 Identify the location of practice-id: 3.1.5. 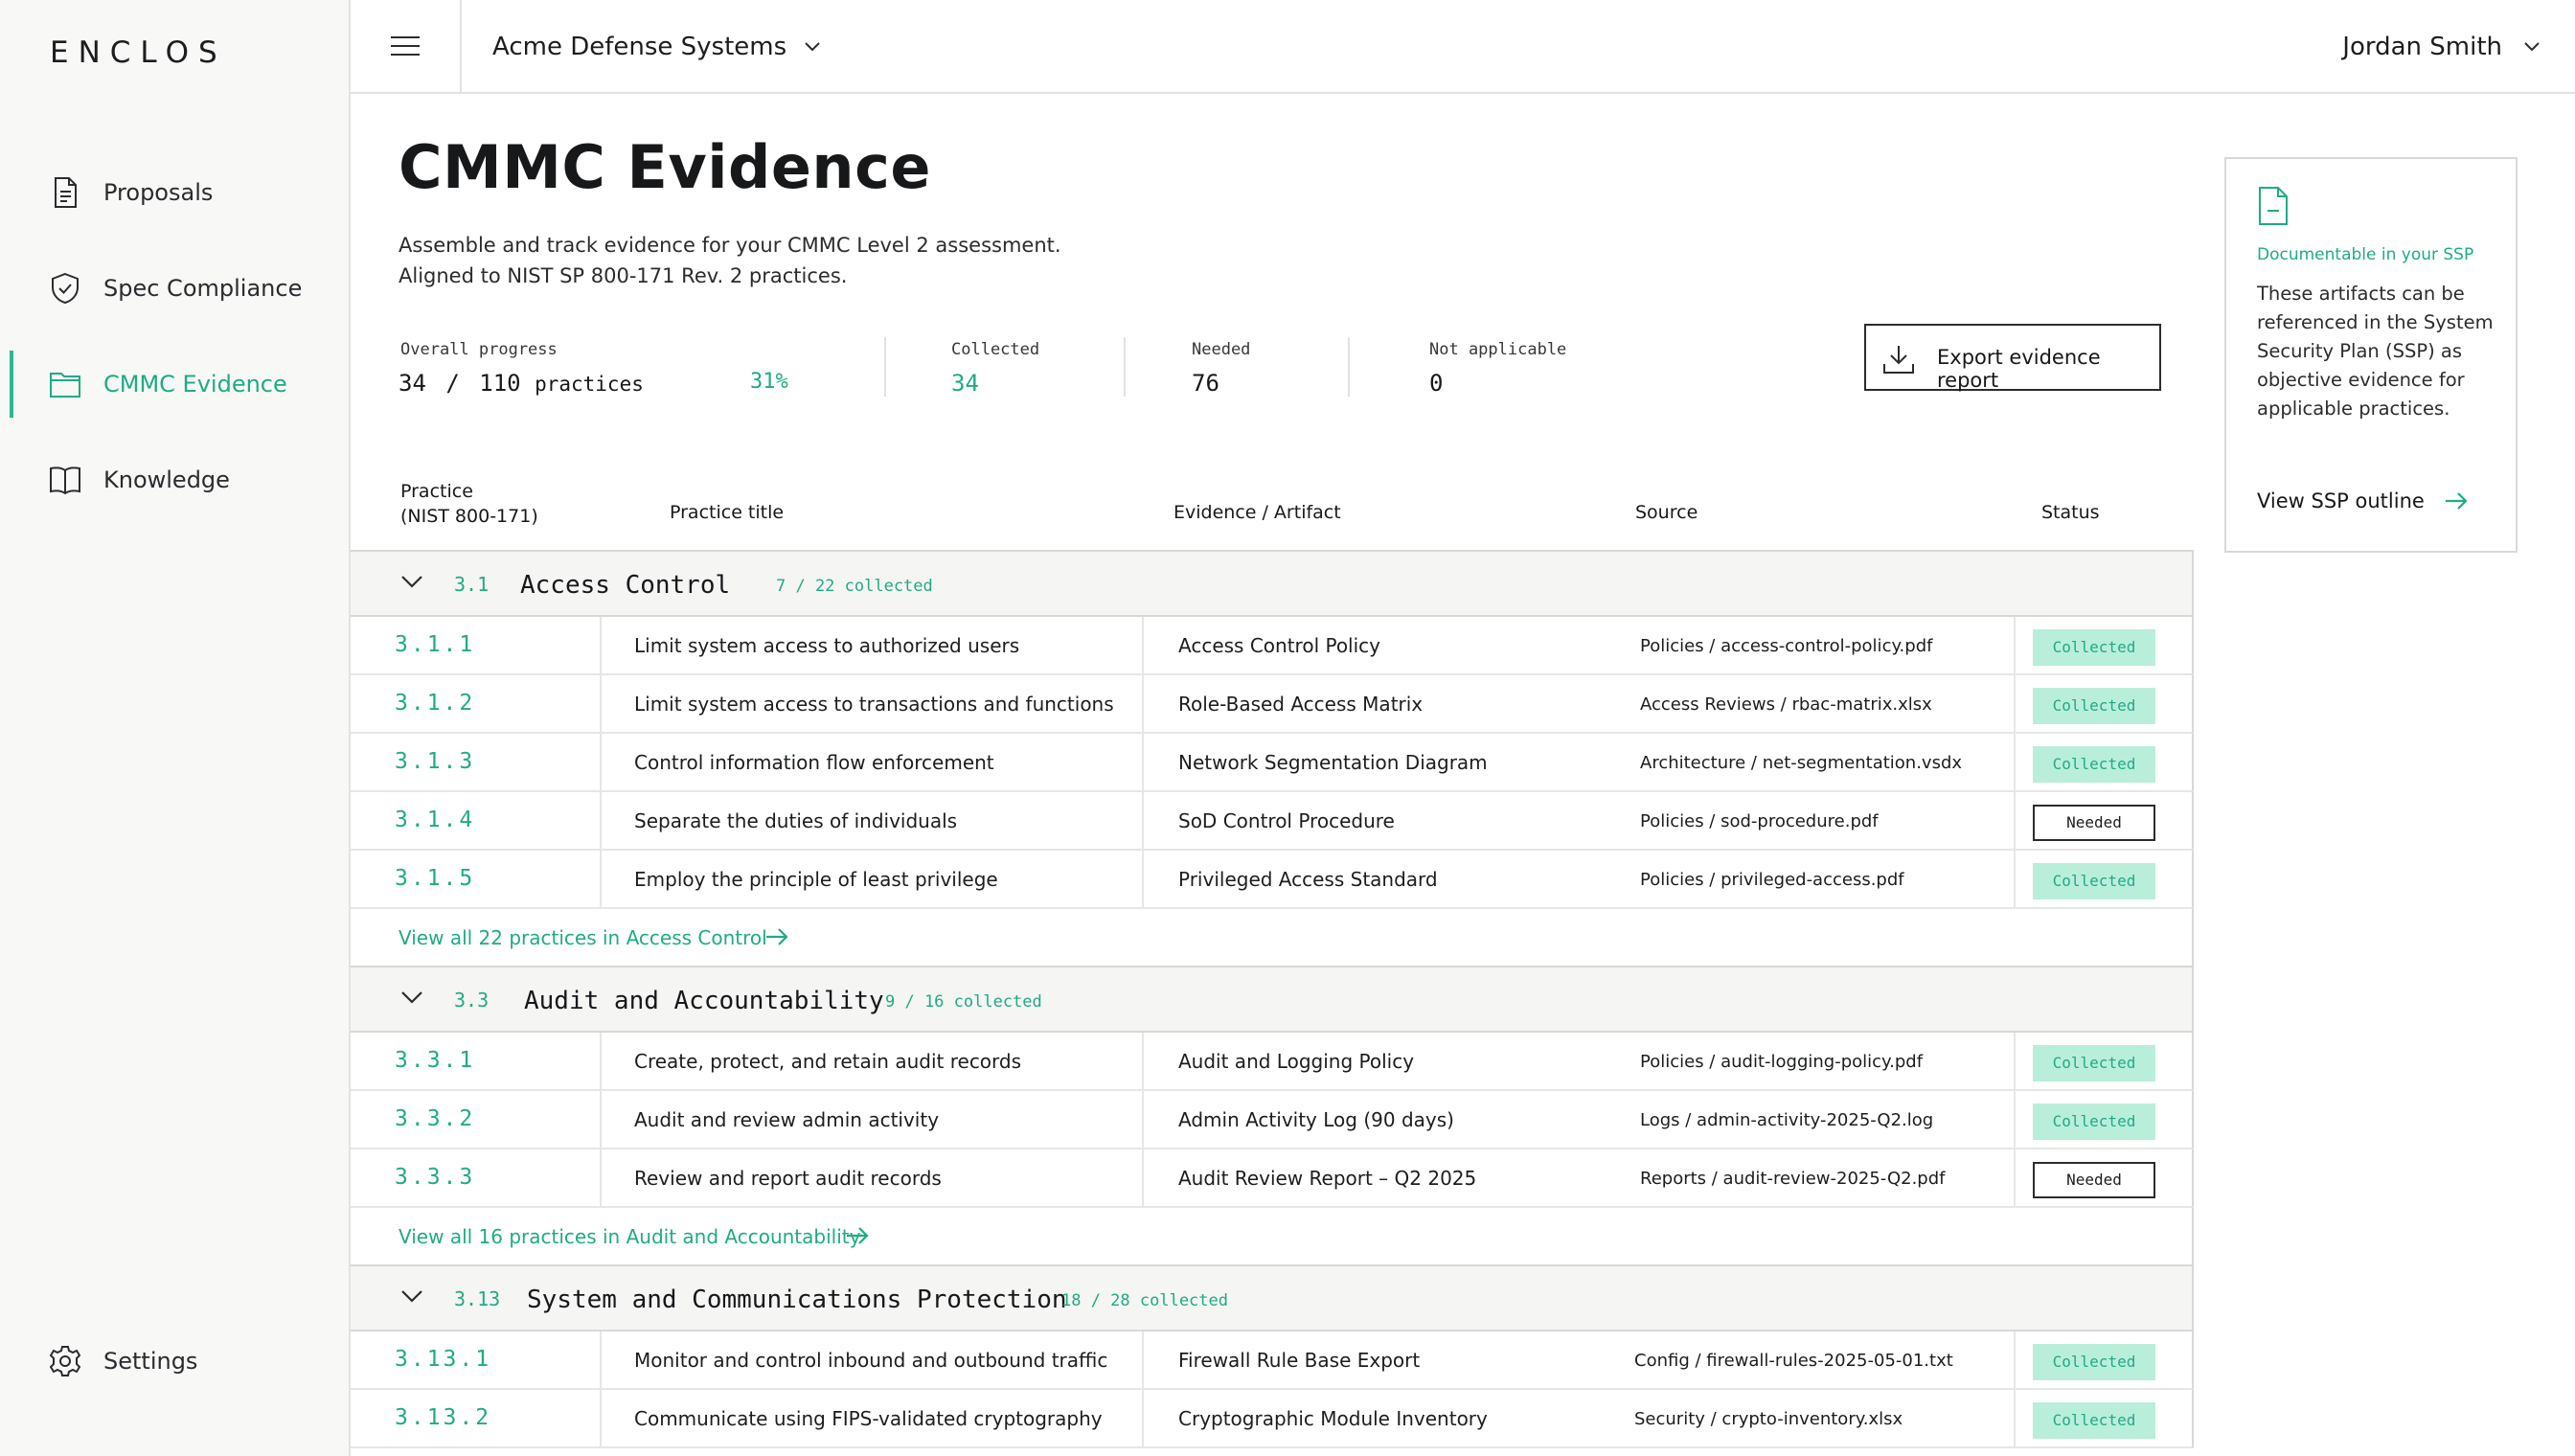
(435, 878).